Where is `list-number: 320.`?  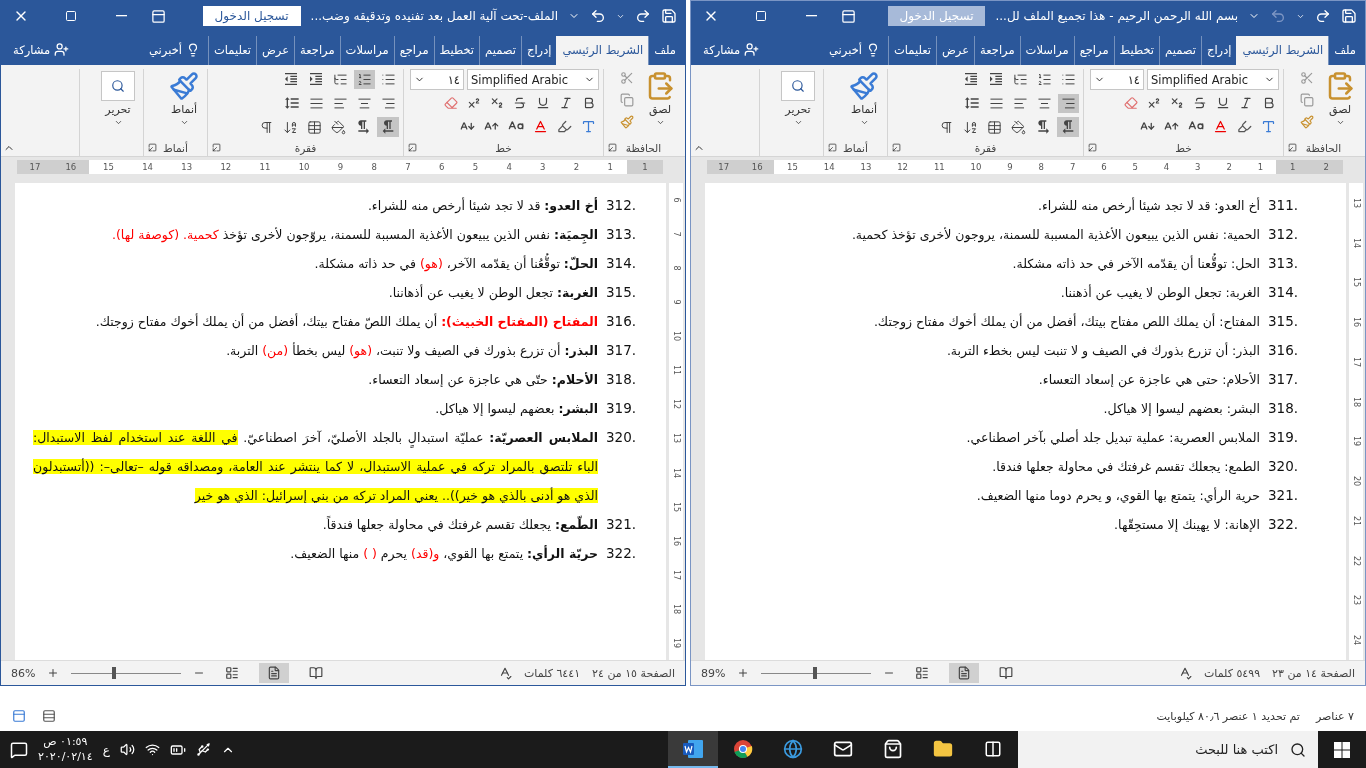 list-number: 320. is located at coordinates (1284, 466).